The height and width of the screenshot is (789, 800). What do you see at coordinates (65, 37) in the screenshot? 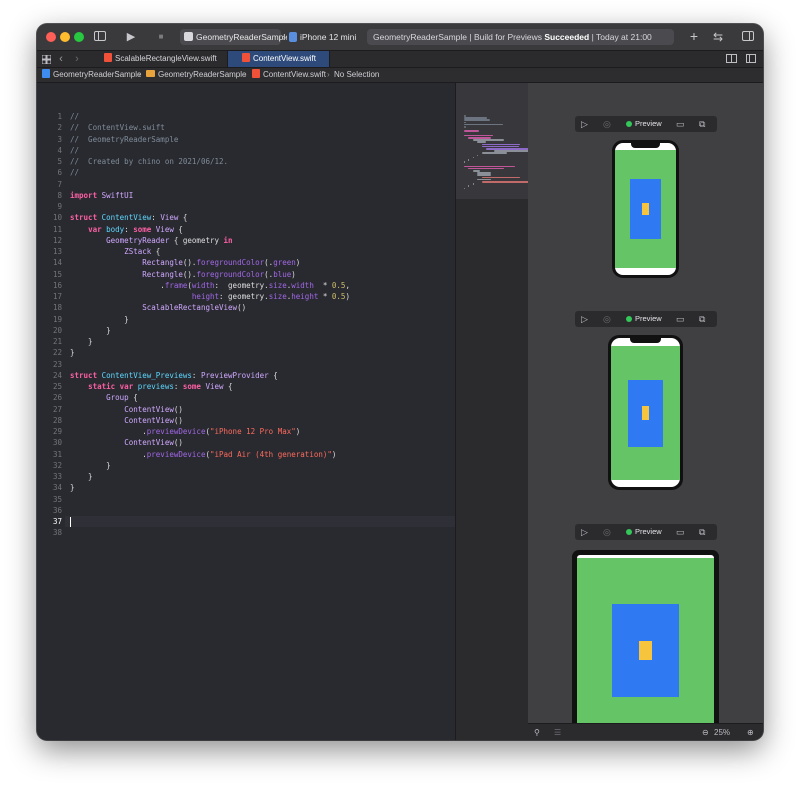
I see `minimize-window-button` at bounding box center [65, 37].